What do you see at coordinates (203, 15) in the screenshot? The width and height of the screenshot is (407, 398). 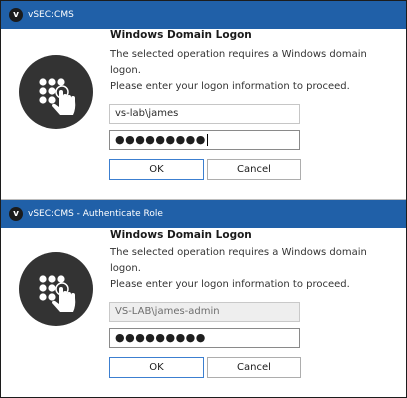 I see `title-bar: v vSEC:CMS` at bounding box center [203, 15].